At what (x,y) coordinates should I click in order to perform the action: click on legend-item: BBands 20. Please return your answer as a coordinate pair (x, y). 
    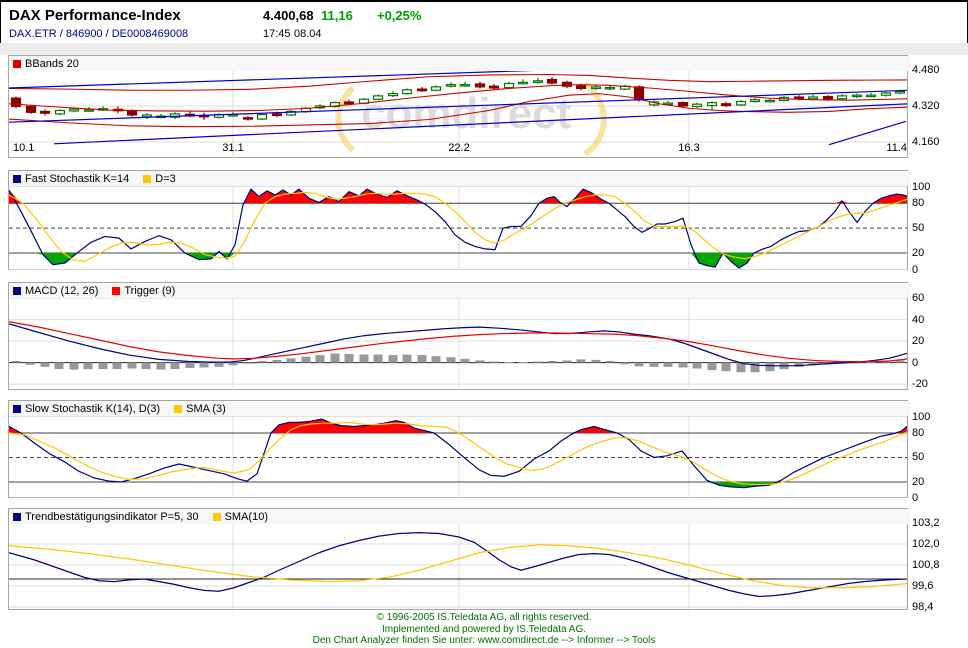
    Looking at the image, I should click on (46, 64).